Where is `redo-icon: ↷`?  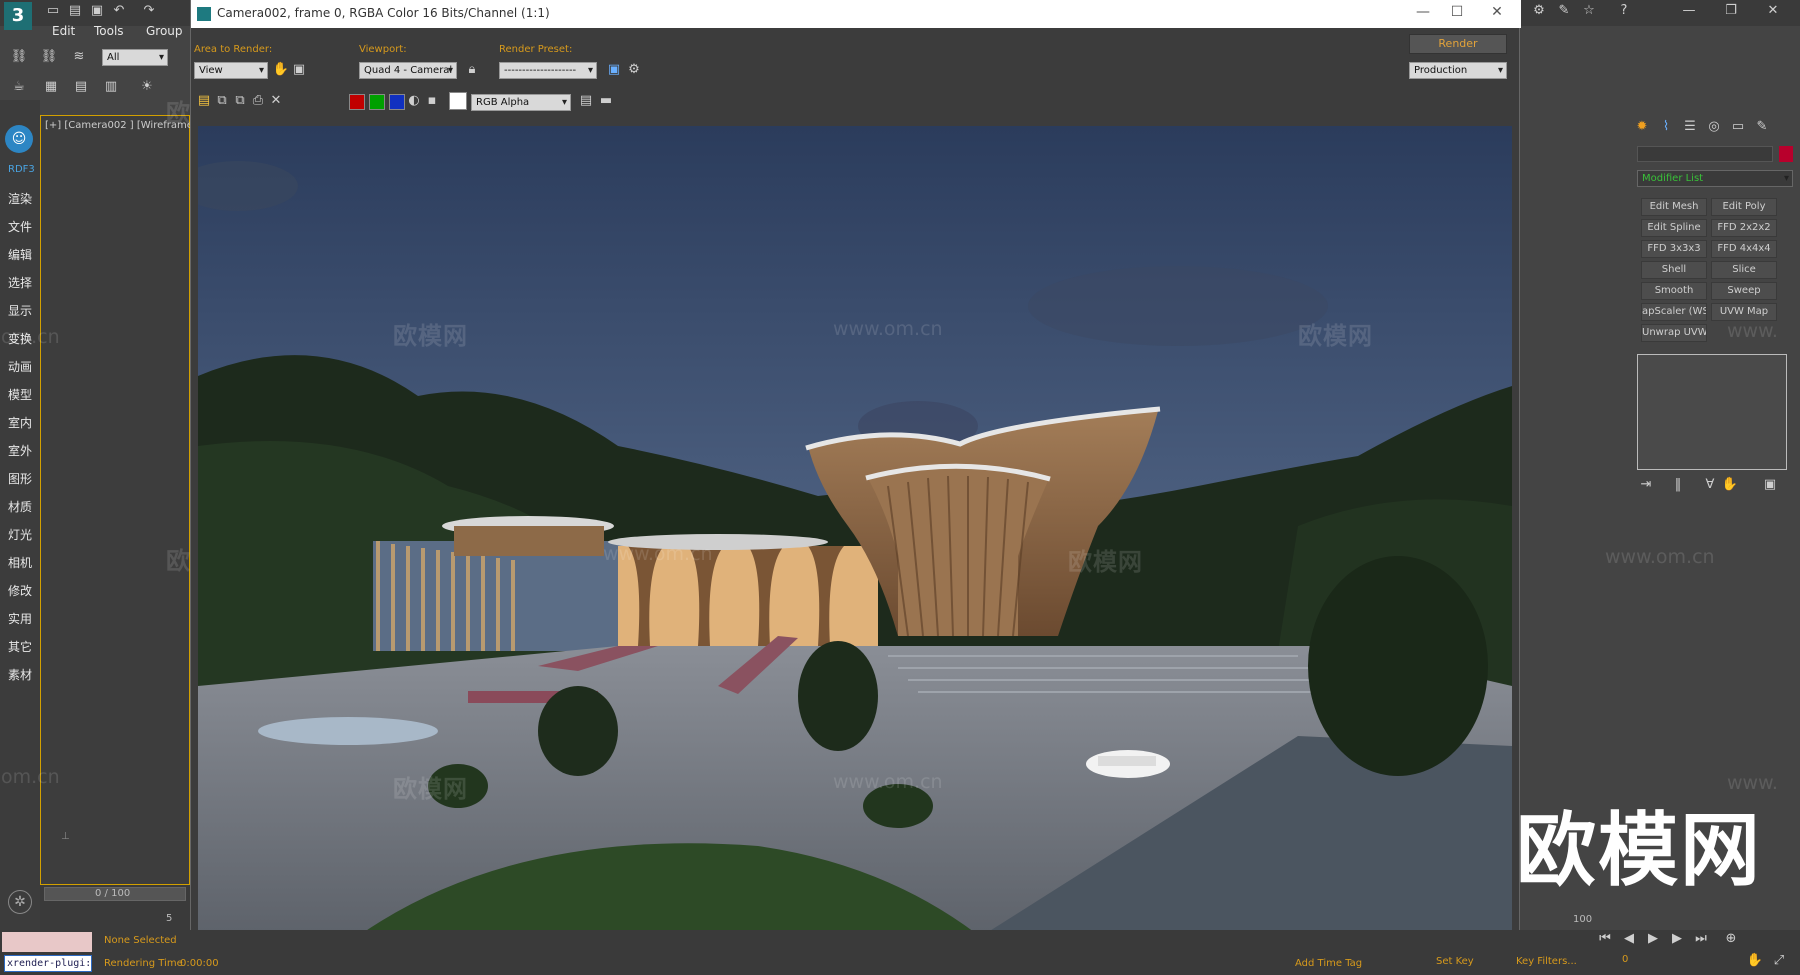 redo-icon: ↷ is located at coordinates (149, 11).